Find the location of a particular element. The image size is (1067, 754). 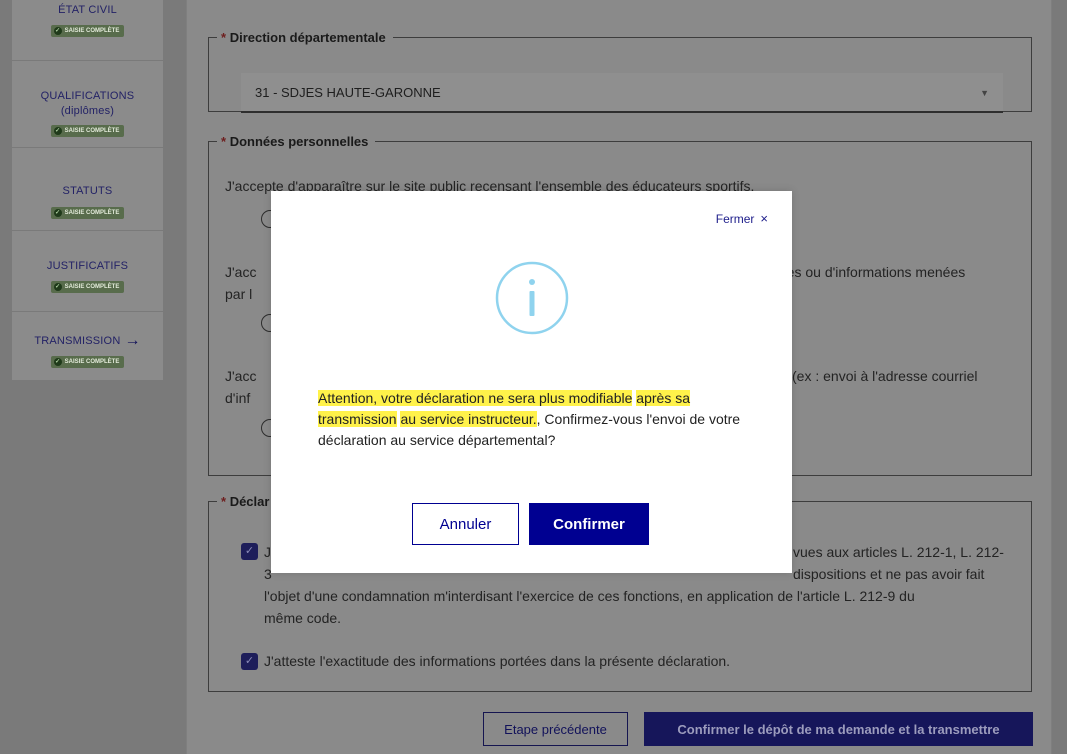

step-subtitle: (diplômes) is located at coordinates (87, 111).